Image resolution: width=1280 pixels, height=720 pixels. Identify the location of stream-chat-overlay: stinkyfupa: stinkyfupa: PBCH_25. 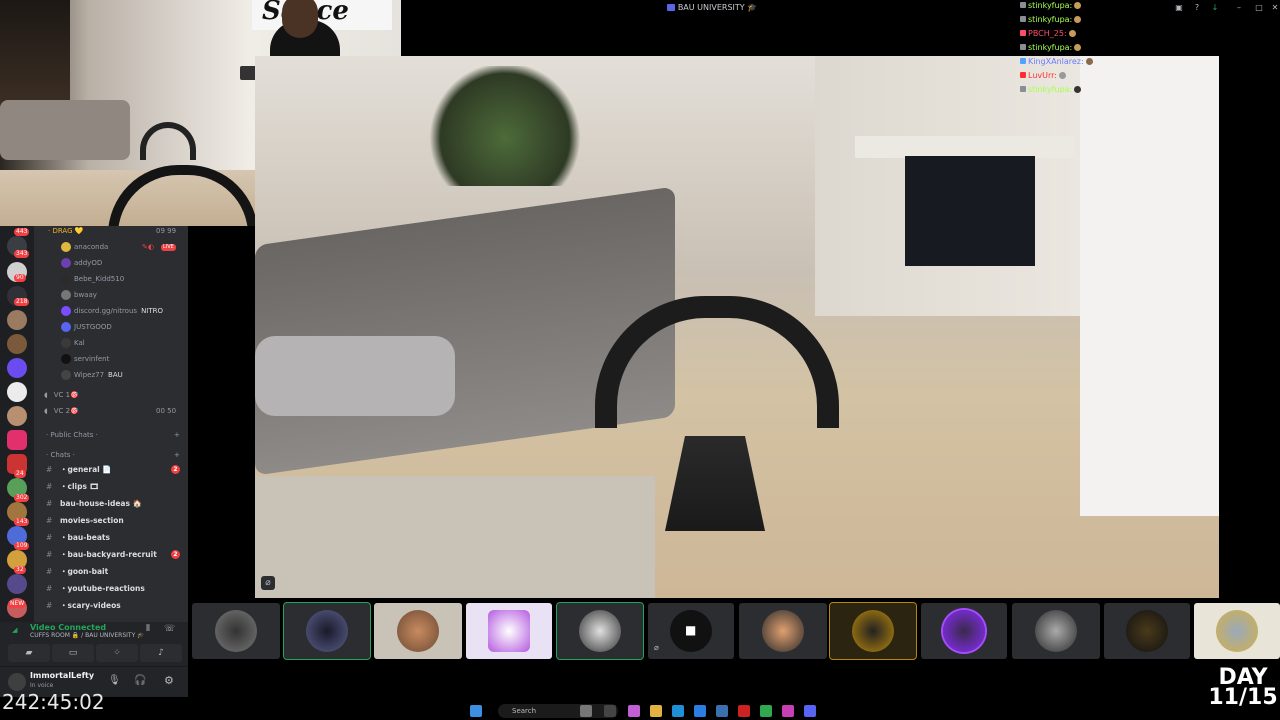
(1080, 50).